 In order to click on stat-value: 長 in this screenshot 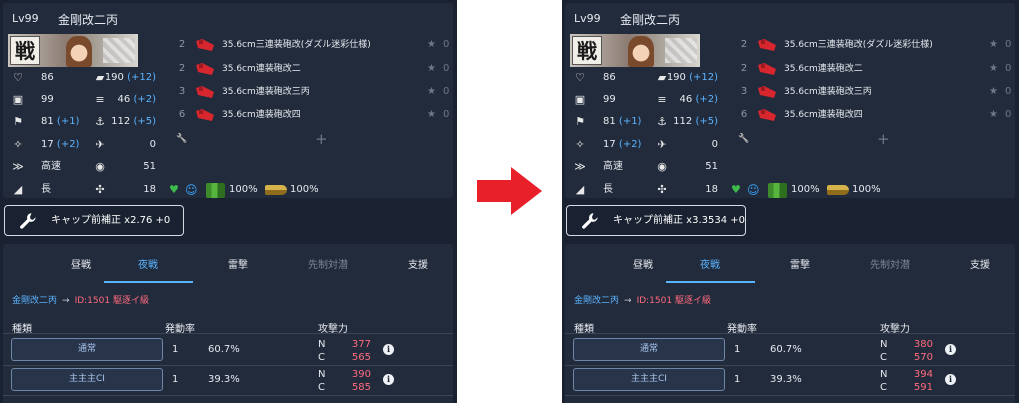, I will do `click(608, 190)`.